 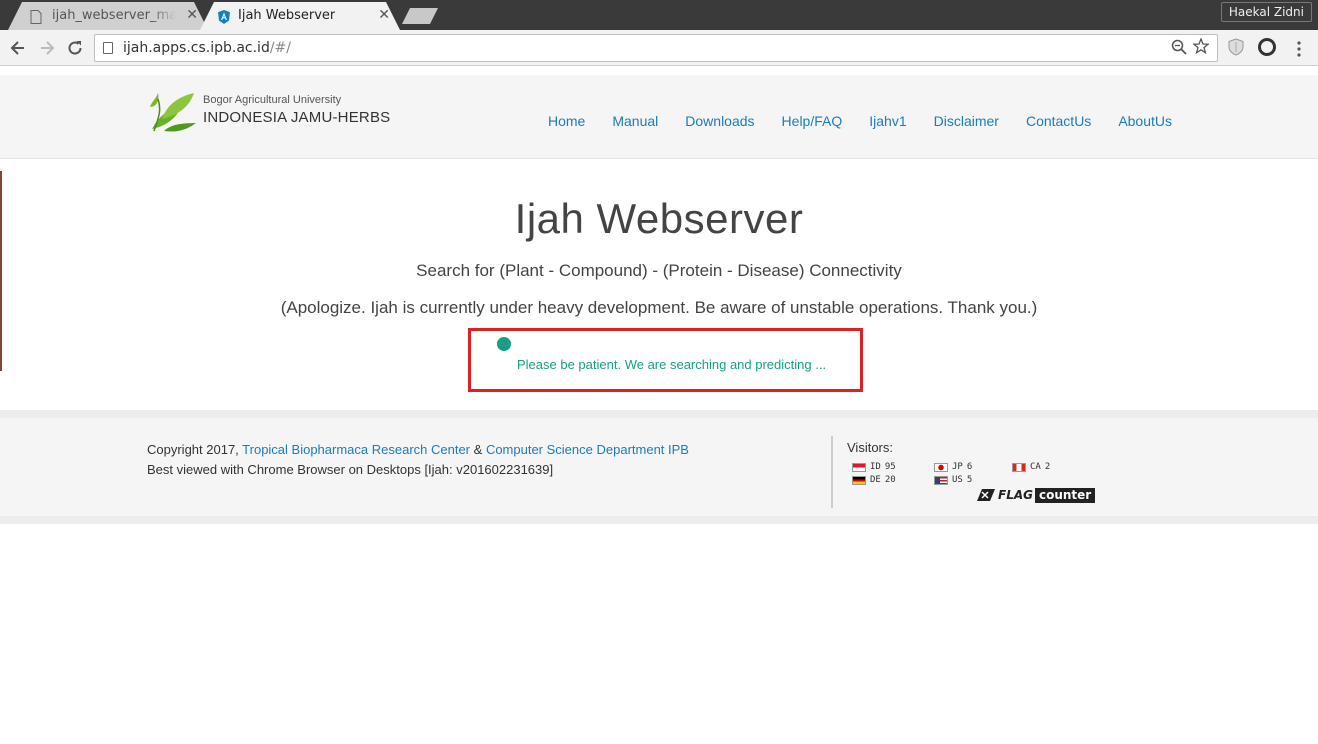 I want to click on nav-link-ijahv1: Ijahv1, so click(x=887, y=121).